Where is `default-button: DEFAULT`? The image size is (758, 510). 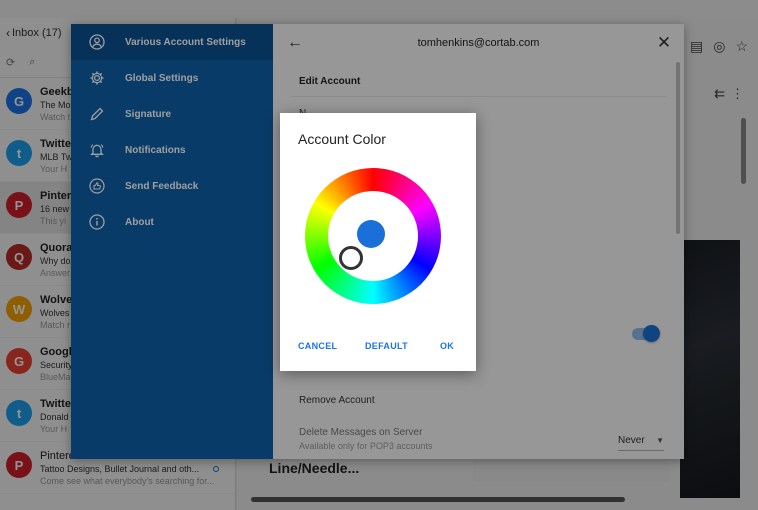
default-button: DEFAULT is located at coordinates (386, 346).